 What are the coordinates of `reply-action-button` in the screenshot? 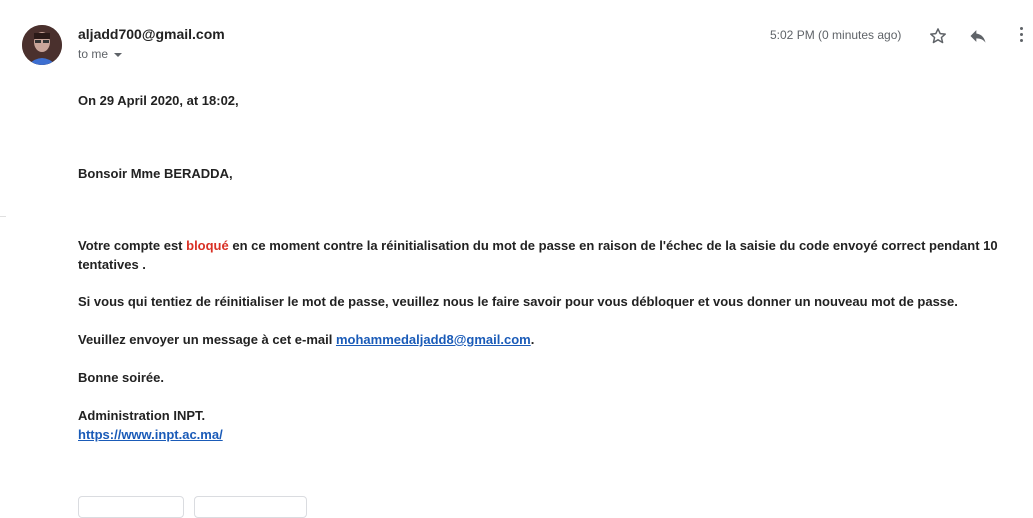 It's located at (131, 507).